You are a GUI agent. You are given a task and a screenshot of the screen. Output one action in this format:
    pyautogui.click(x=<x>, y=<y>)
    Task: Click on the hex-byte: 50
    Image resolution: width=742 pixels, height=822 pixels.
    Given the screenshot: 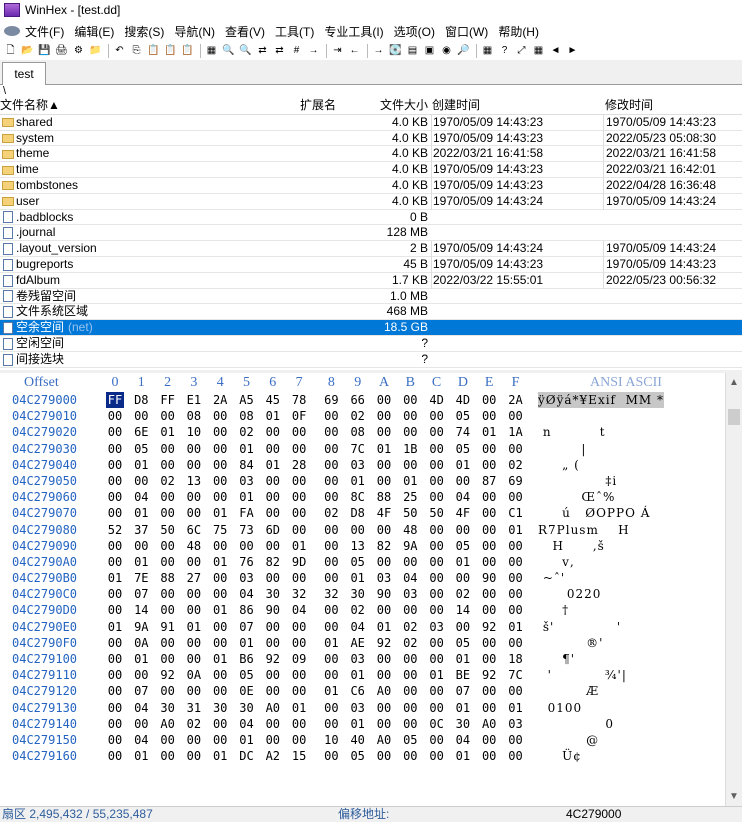 What is the action you would take?
    pyautogui.click(x=168, y=530)
    